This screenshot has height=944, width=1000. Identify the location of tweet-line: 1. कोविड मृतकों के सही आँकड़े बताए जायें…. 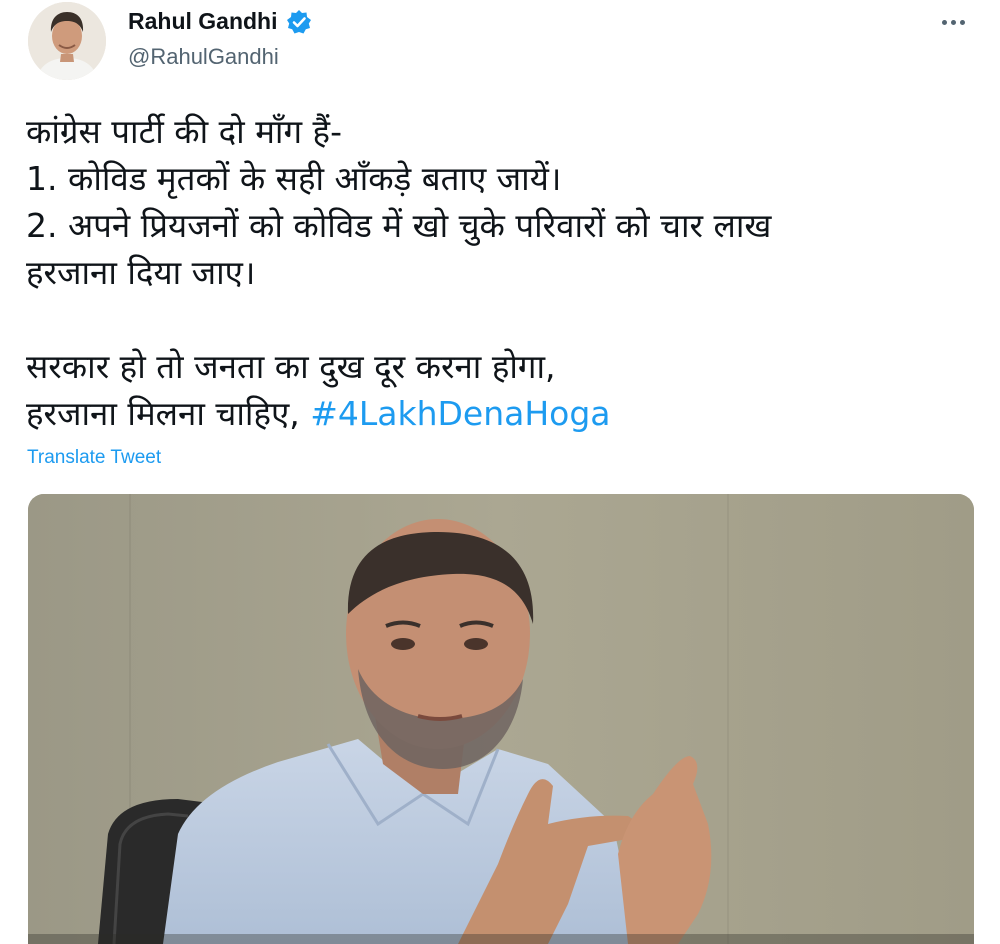
(294, 178).